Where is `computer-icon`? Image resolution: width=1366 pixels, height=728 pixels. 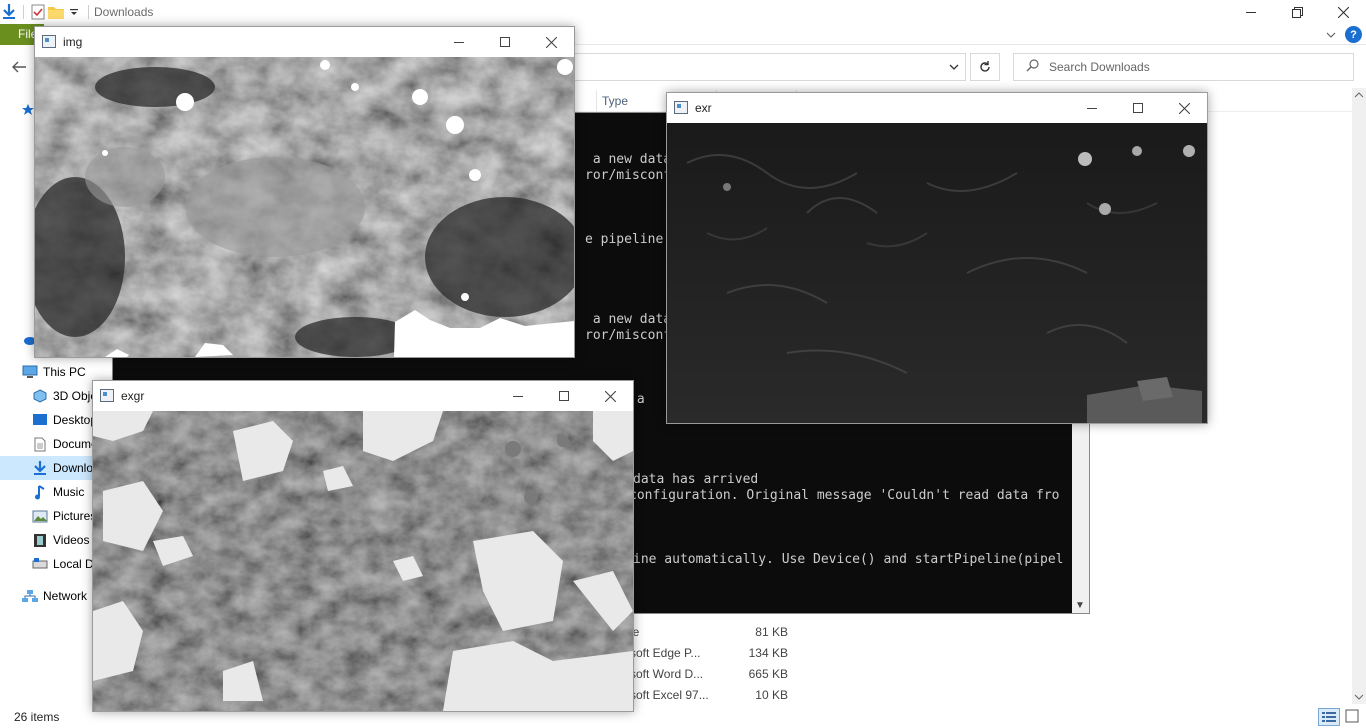 computer-icon is located at coordinates (30, 372).